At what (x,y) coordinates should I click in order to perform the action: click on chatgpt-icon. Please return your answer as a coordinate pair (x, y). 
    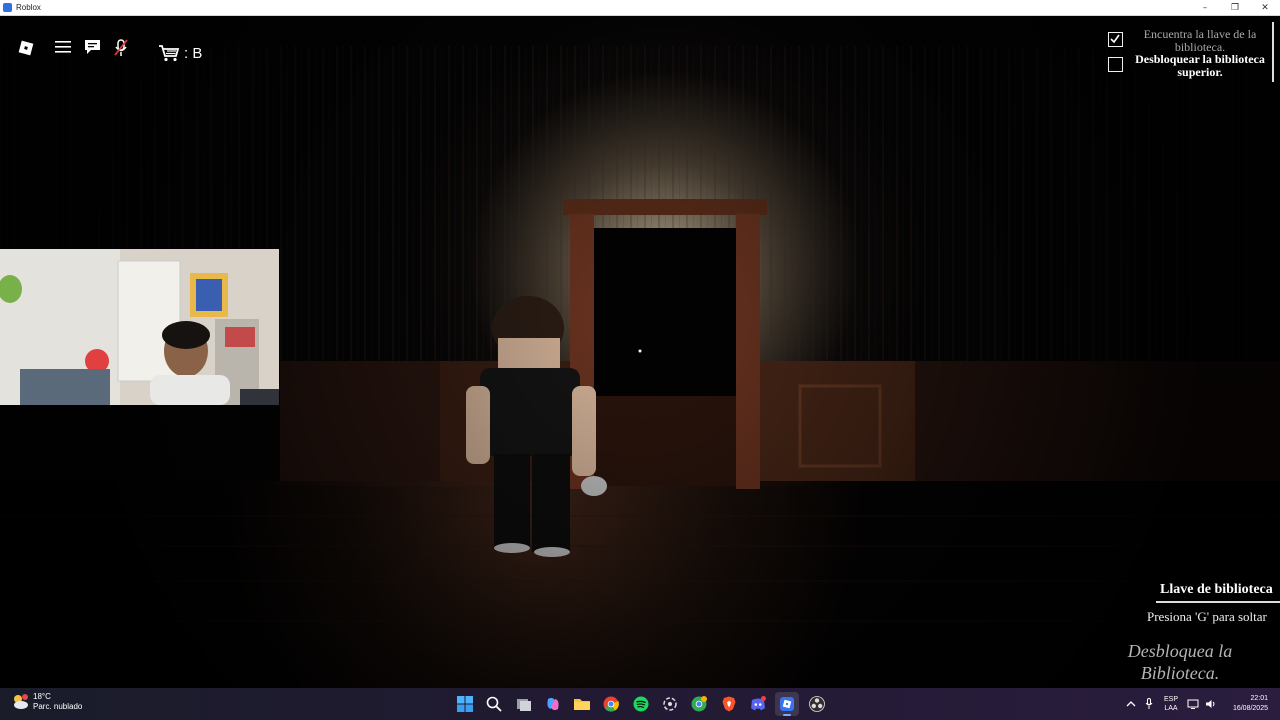
    Looking at the image, I should click on (670, 704).